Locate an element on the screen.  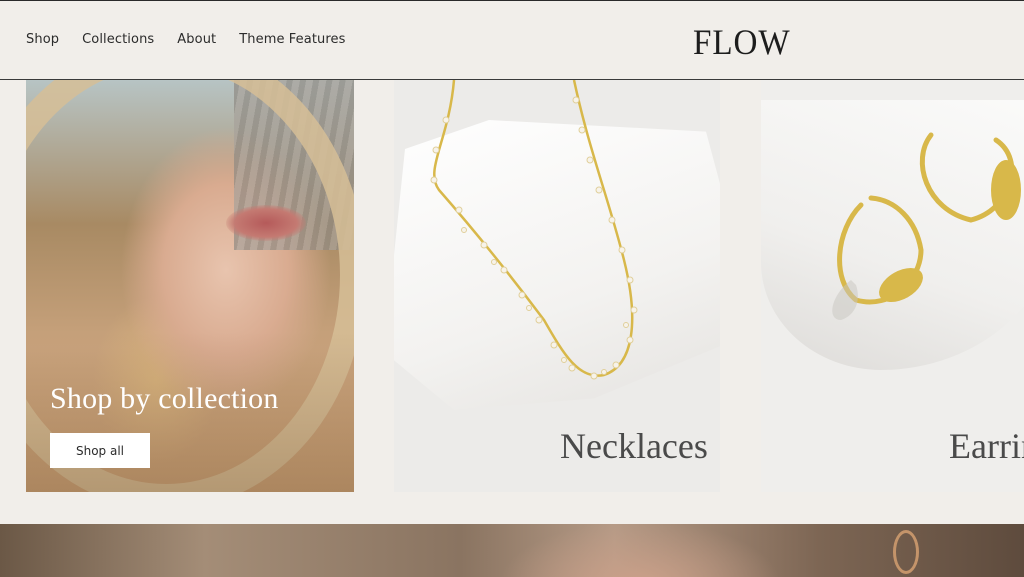
site-logo: FLOW is located at coordinates (742, 42).